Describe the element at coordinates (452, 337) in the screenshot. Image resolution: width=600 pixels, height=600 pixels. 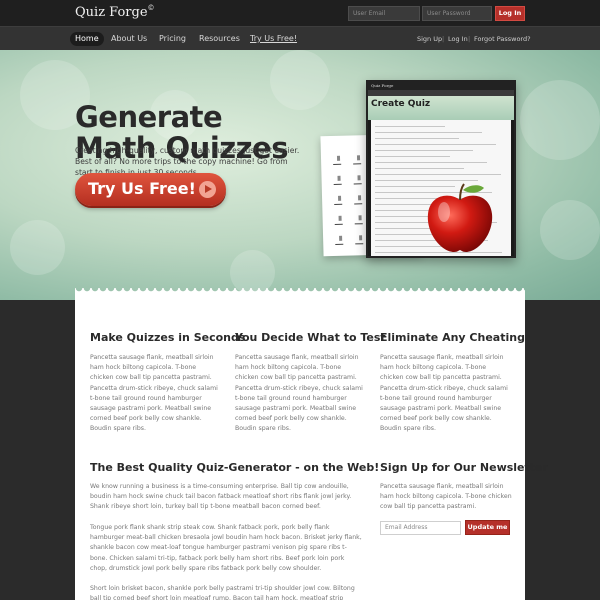
I see `feature-heading: Eliminate Any Cheating` at that location.